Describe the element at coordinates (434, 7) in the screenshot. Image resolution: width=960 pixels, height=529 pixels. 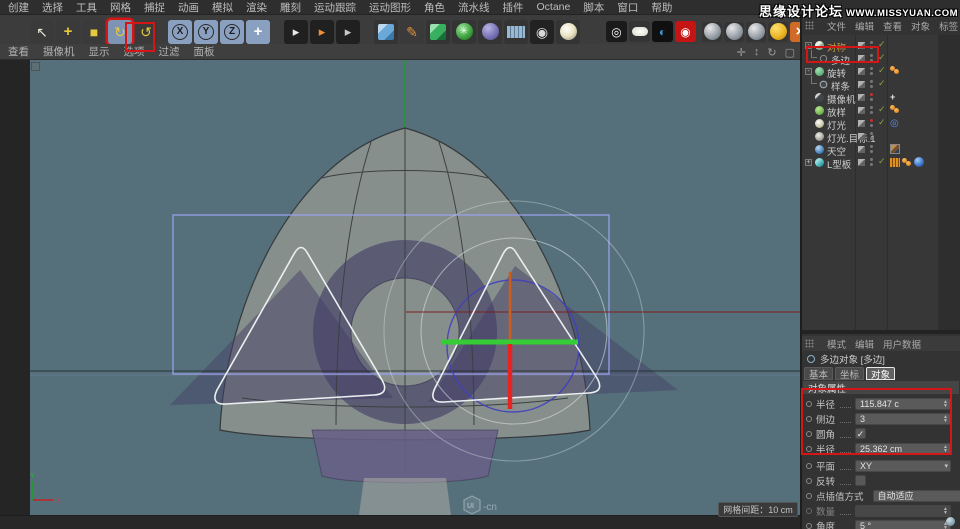
I see `menu-12: 角色` at that location.